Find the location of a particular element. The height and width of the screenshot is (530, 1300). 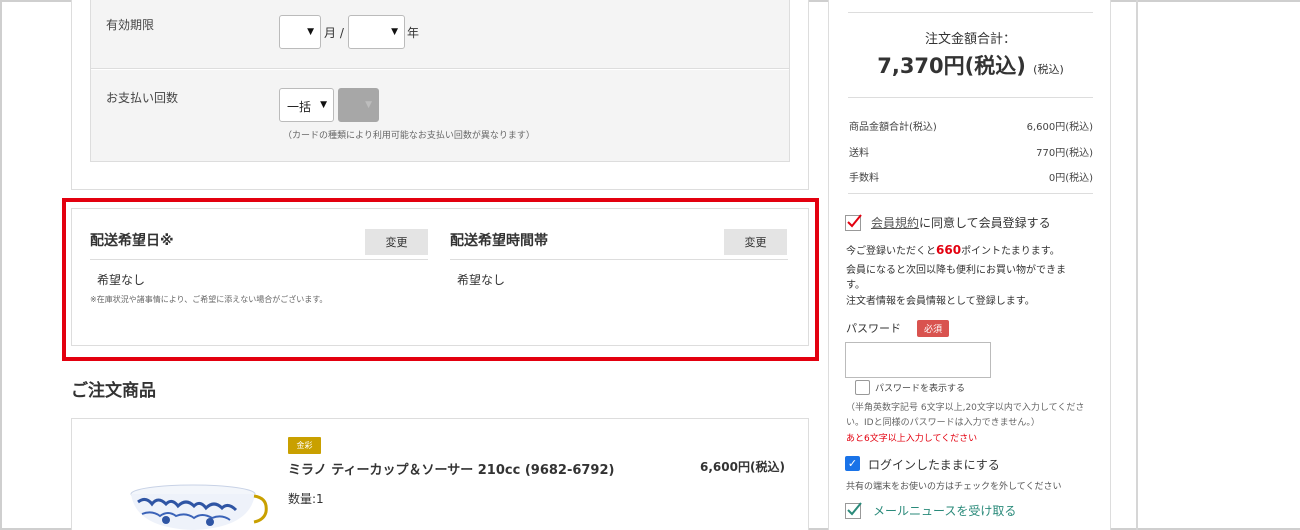

stay-logged-in-label: ログインしたままにする is located at coordinates (934, 464).